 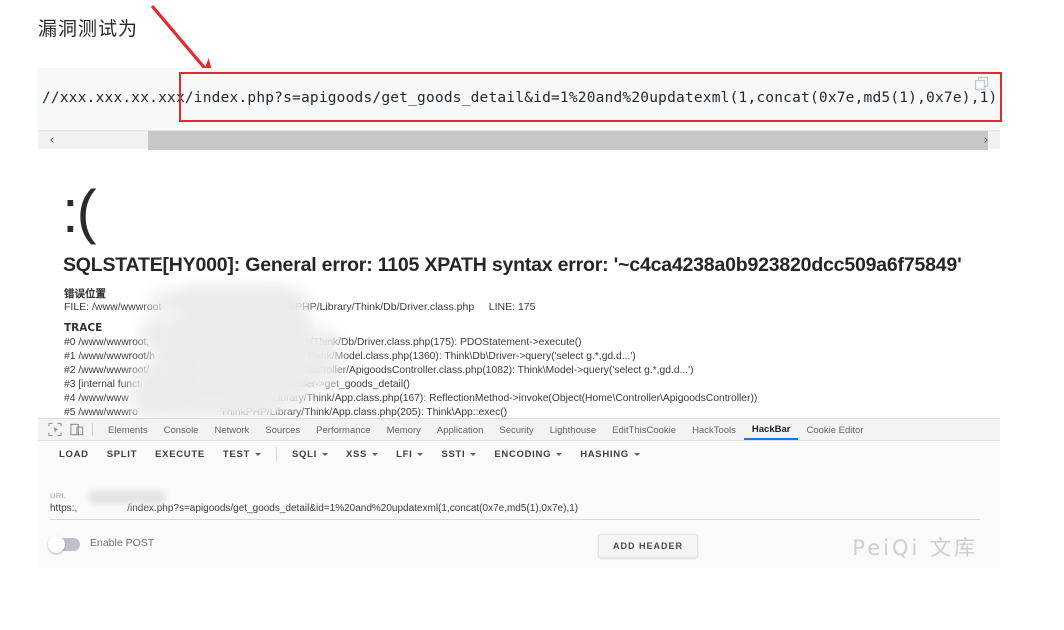 I want to click on tab-elements: Elements, so click(x=128, y=430).